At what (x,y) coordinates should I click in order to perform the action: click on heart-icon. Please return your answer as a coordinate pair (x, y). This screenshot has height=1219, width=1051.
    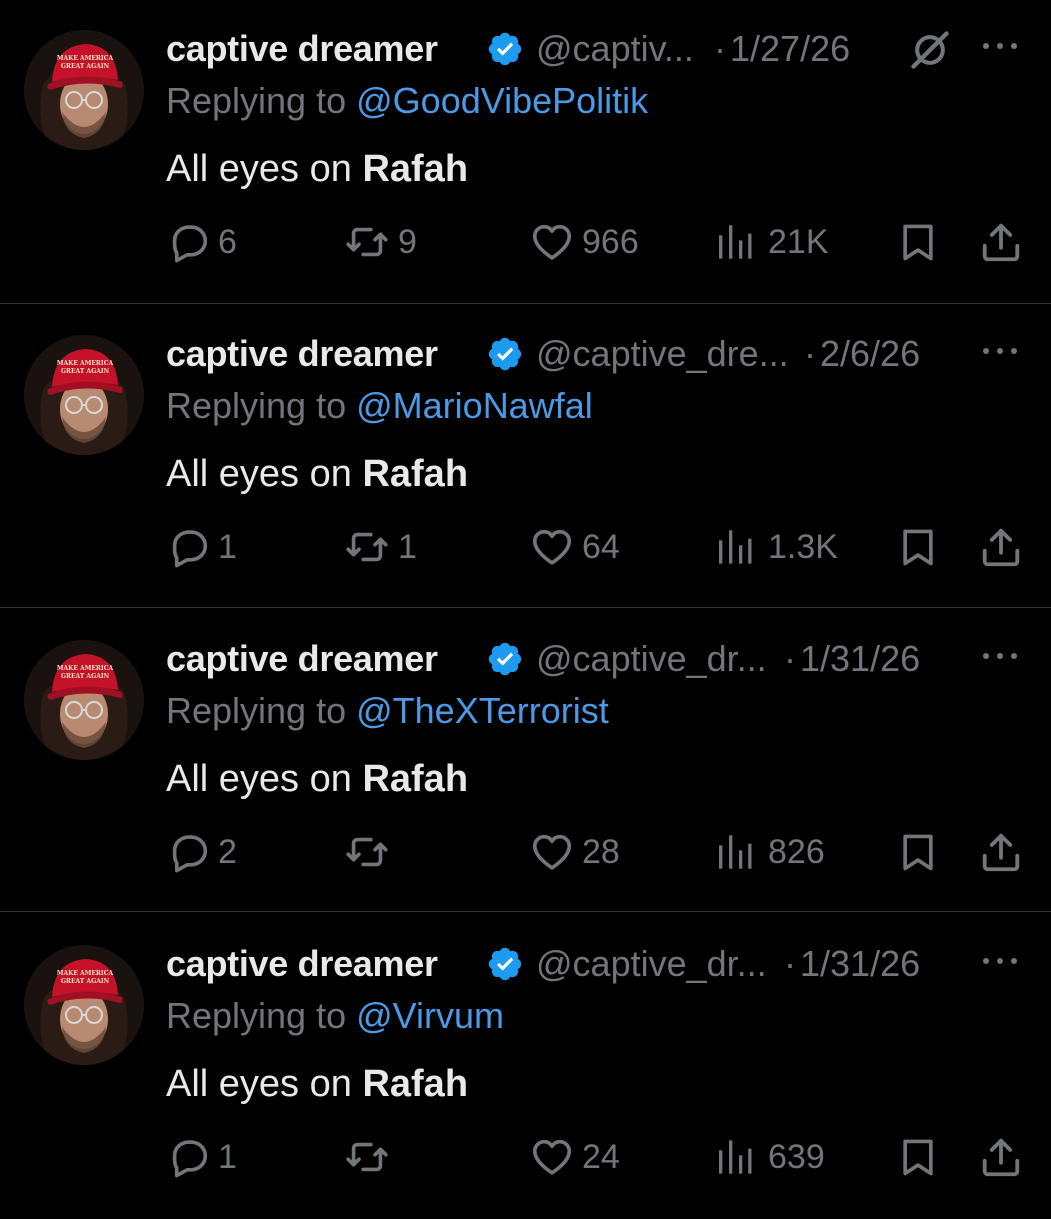
    Looking at the image, I should click on (552, 547).